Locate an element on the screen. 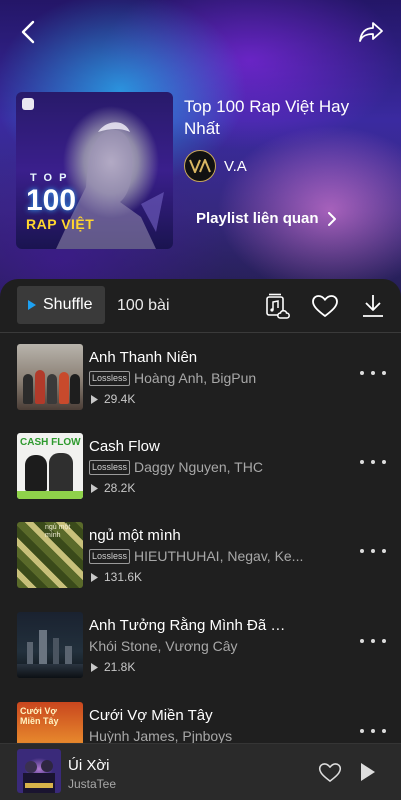 The height and width of the screenshot is (800, 401). share-icon is located at coordinates (371, 32).